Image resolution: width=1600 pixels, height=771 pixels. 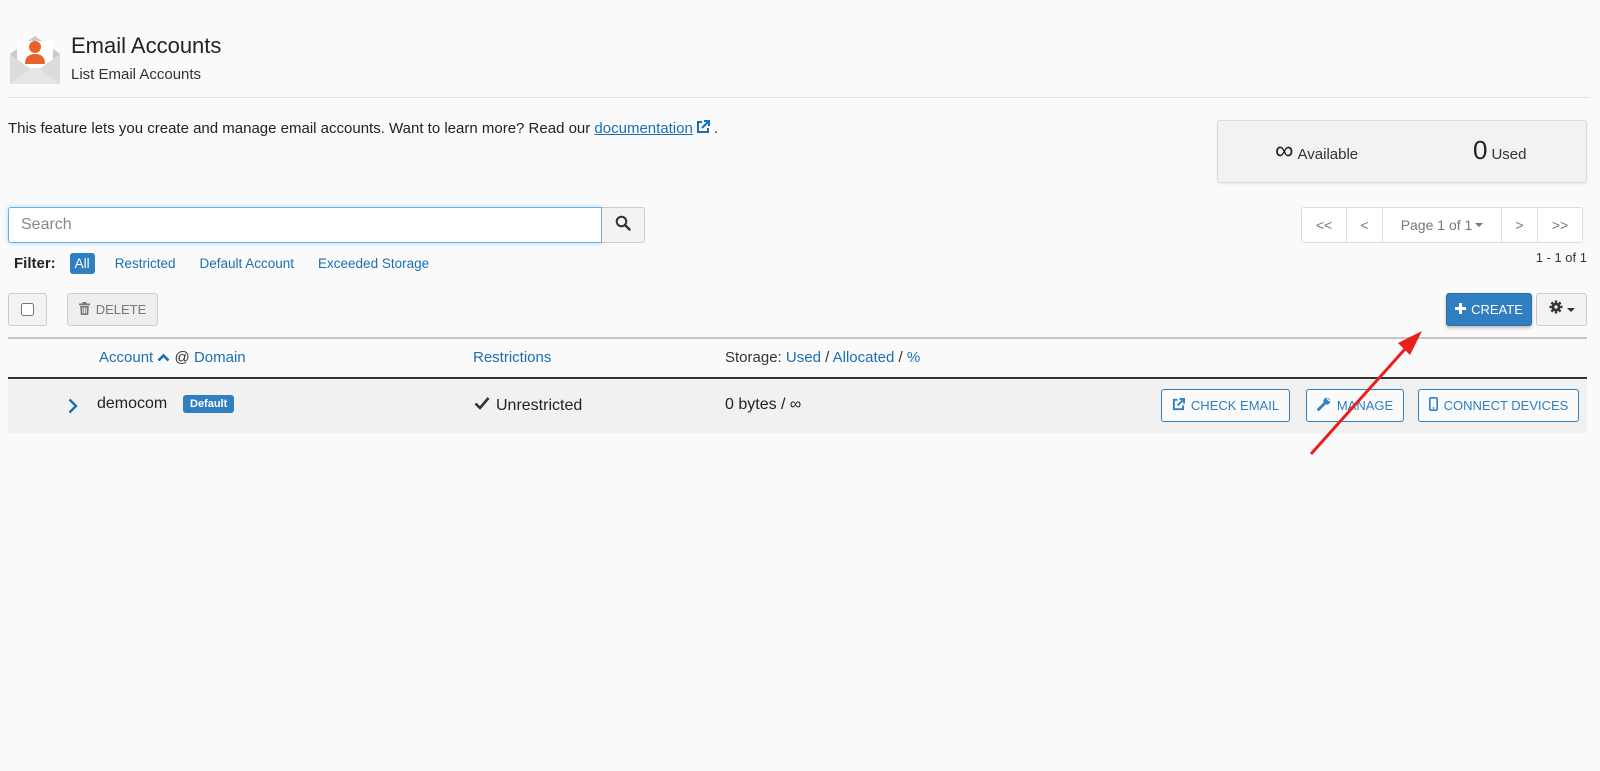 I want to click on restriction-status: Unrestricted, so click(x=528, y=405).